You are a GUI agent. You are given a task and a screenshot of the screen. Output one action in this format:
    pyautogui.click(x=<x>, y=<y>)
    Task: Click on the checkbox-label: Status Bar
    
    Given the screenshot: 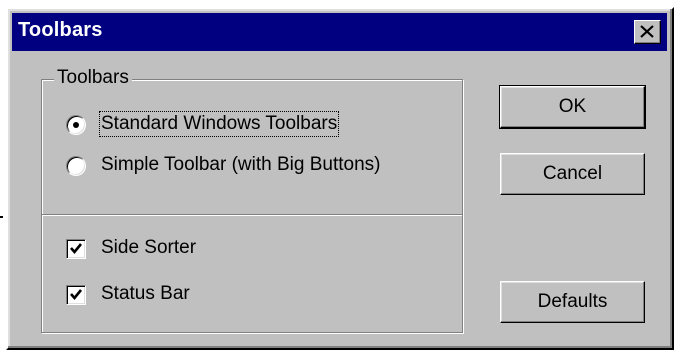 What is the action you would take?
    pyautogui.click(x=145, y=293)
    